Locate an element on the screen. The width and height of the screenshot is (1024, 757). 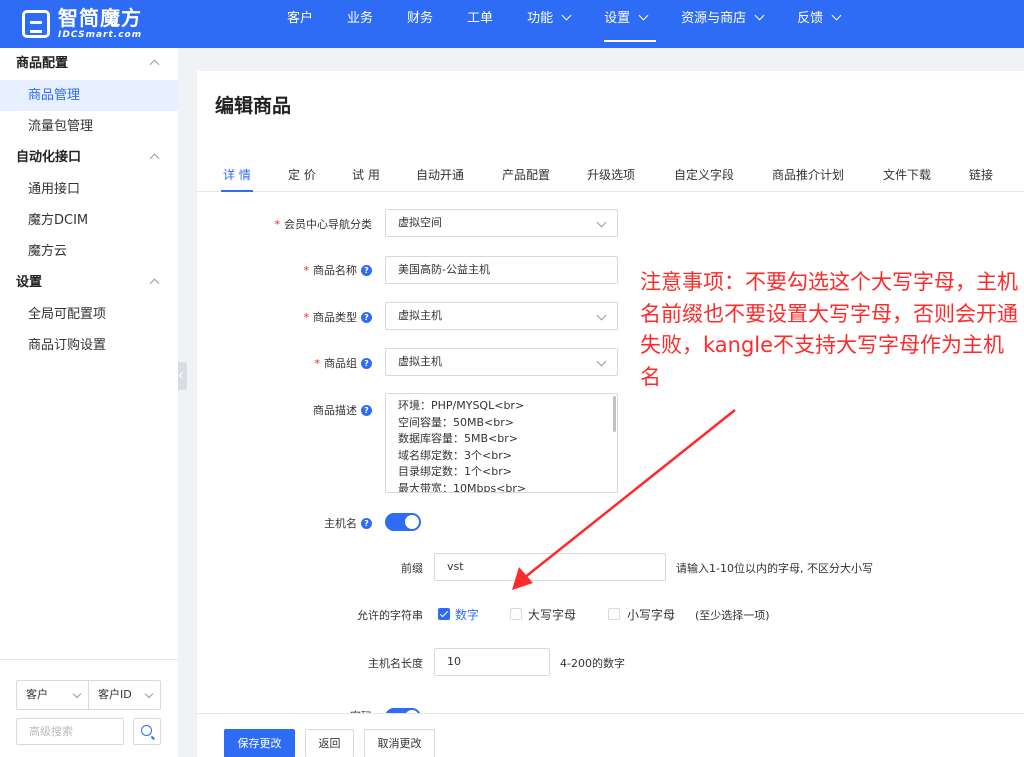
product-group-value: 虚拟主机 is located at coordinates (420, 361).